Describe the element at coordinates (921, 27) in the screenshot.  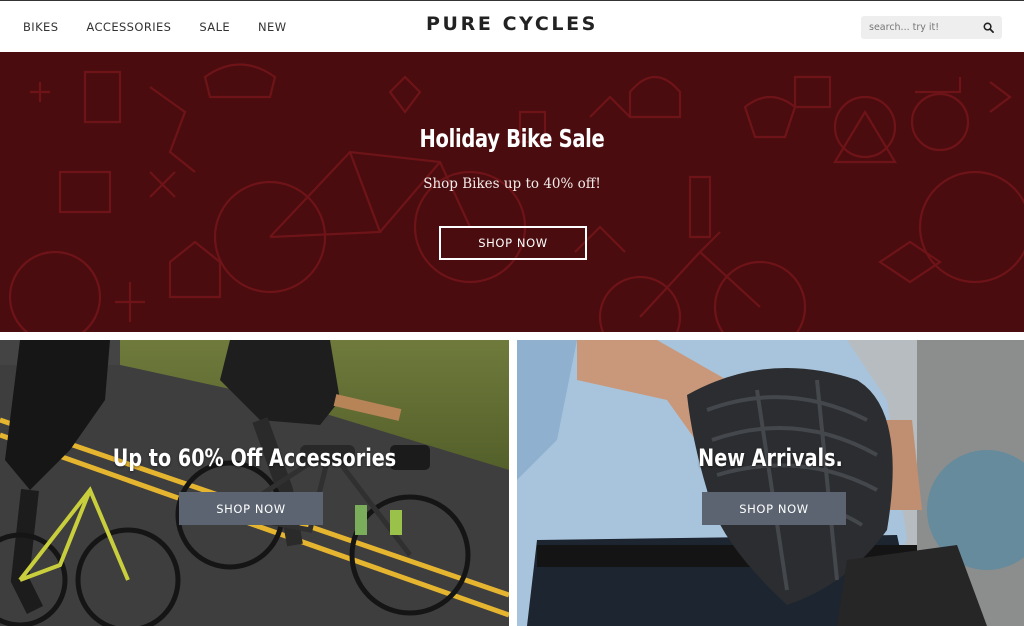
I see `search-input` at that location.